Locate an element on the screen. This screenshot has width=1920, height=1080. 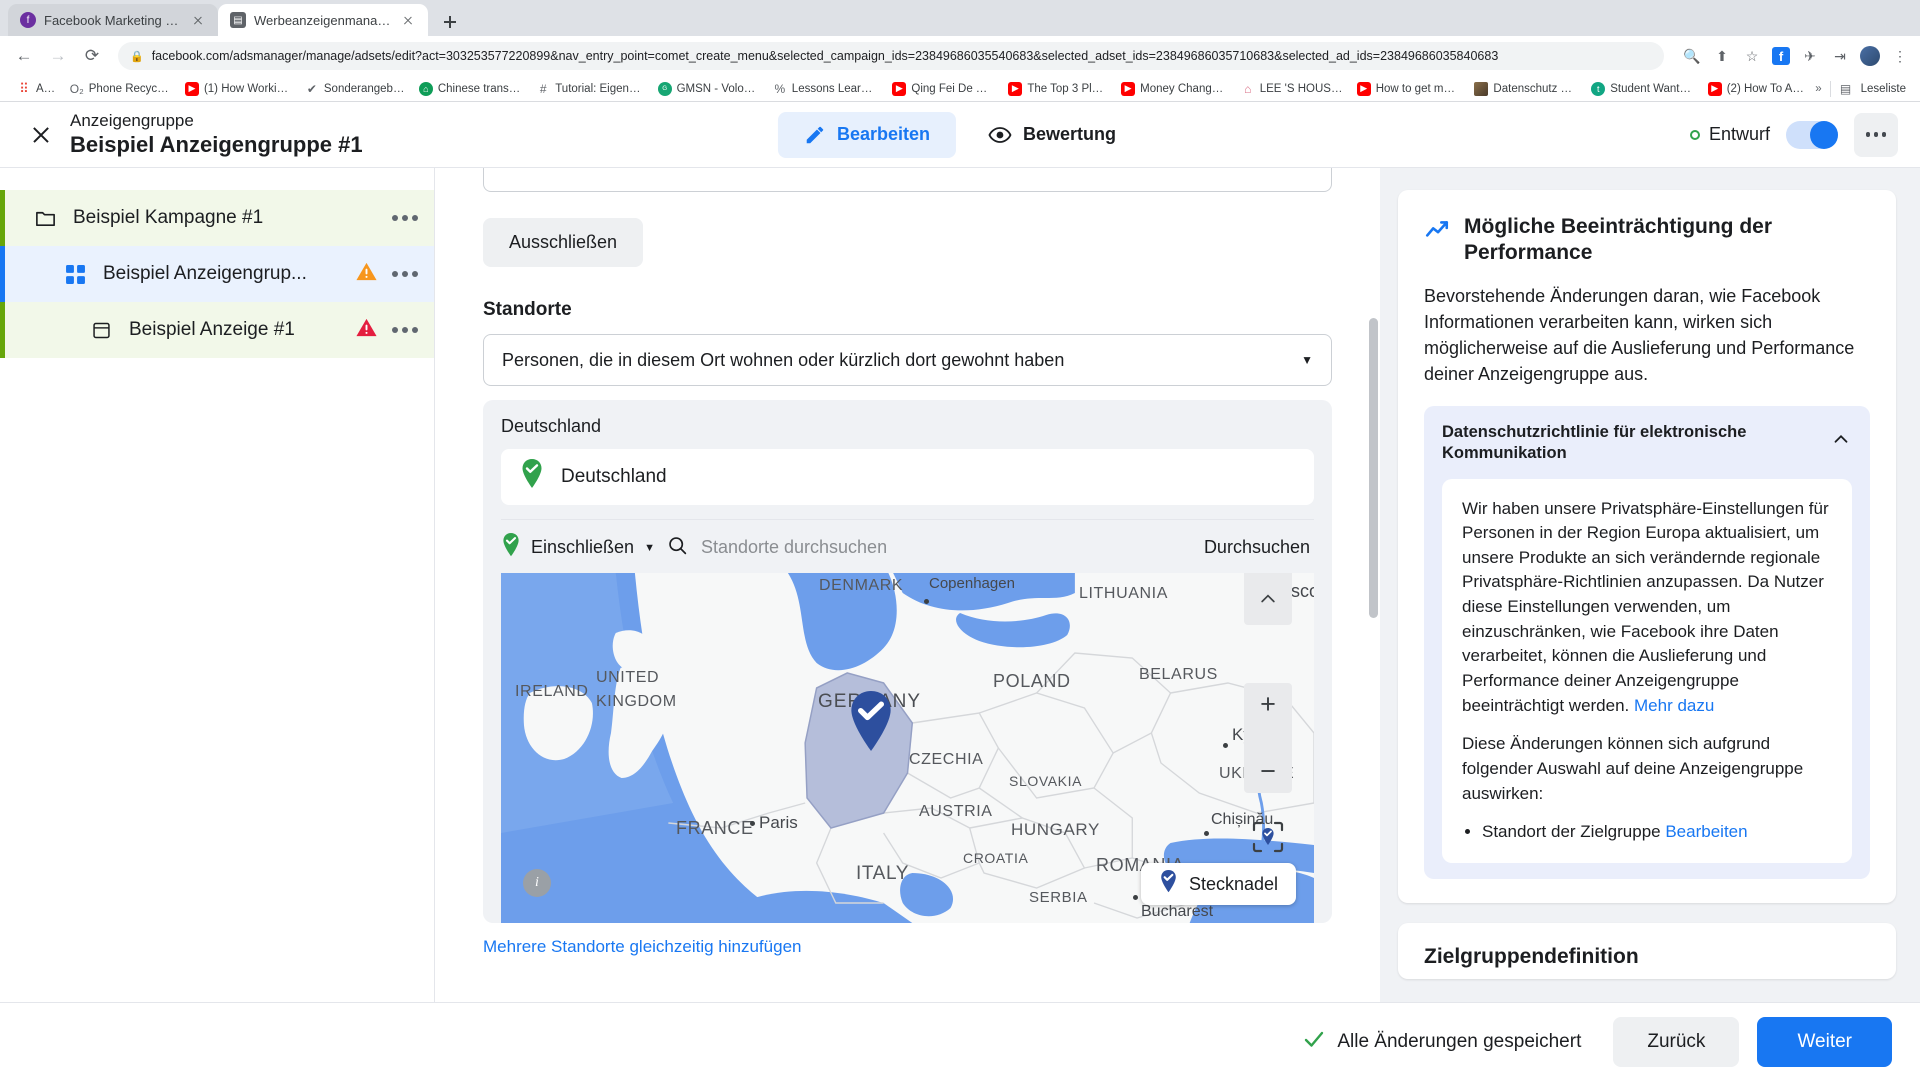
city-dot is located at coordinates (1225, 745).